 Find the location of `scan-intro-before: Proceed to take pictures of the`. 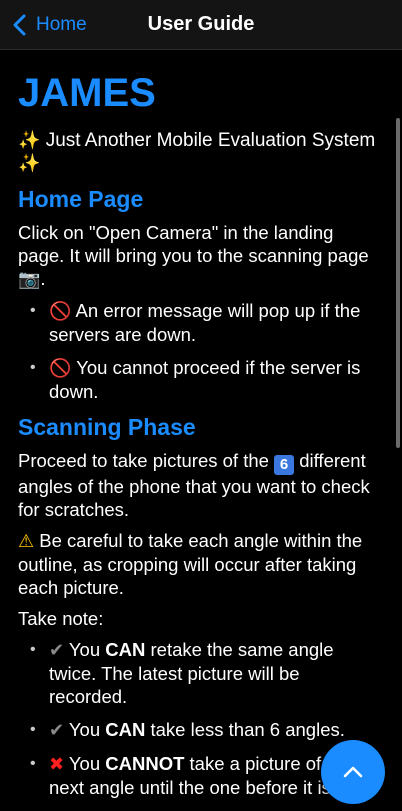

scan-intro-before: Proceed to take pictures of the is located at coordinates (143, 460).